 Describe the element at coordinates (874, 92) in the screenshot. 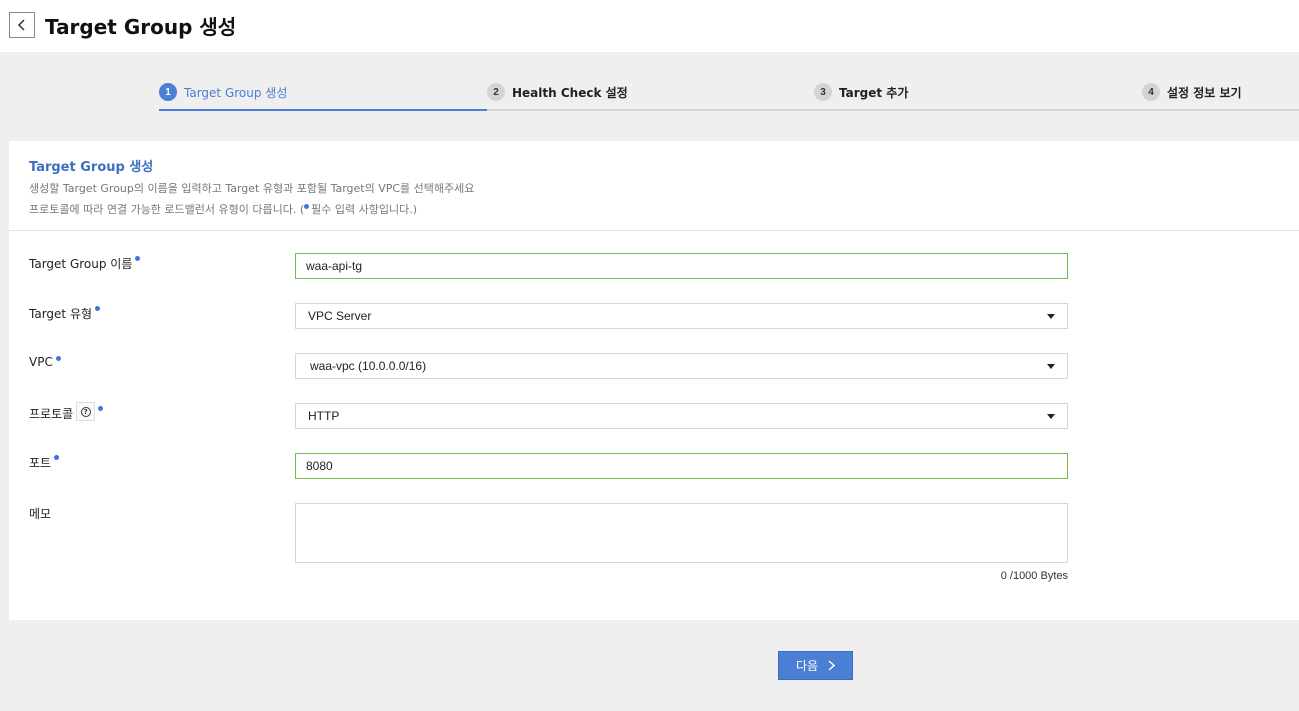

I see `step-label: Target 추가` at that location.